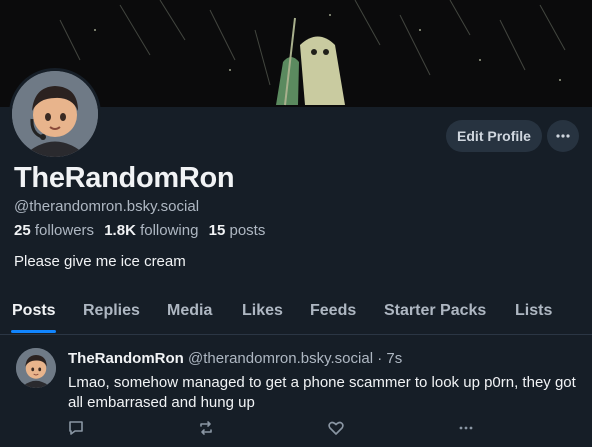 The image size is (592, 447). Describe the element at coordinates (126, 358) in the screenshot. I see `post-author: TheRandomRon` at that location.